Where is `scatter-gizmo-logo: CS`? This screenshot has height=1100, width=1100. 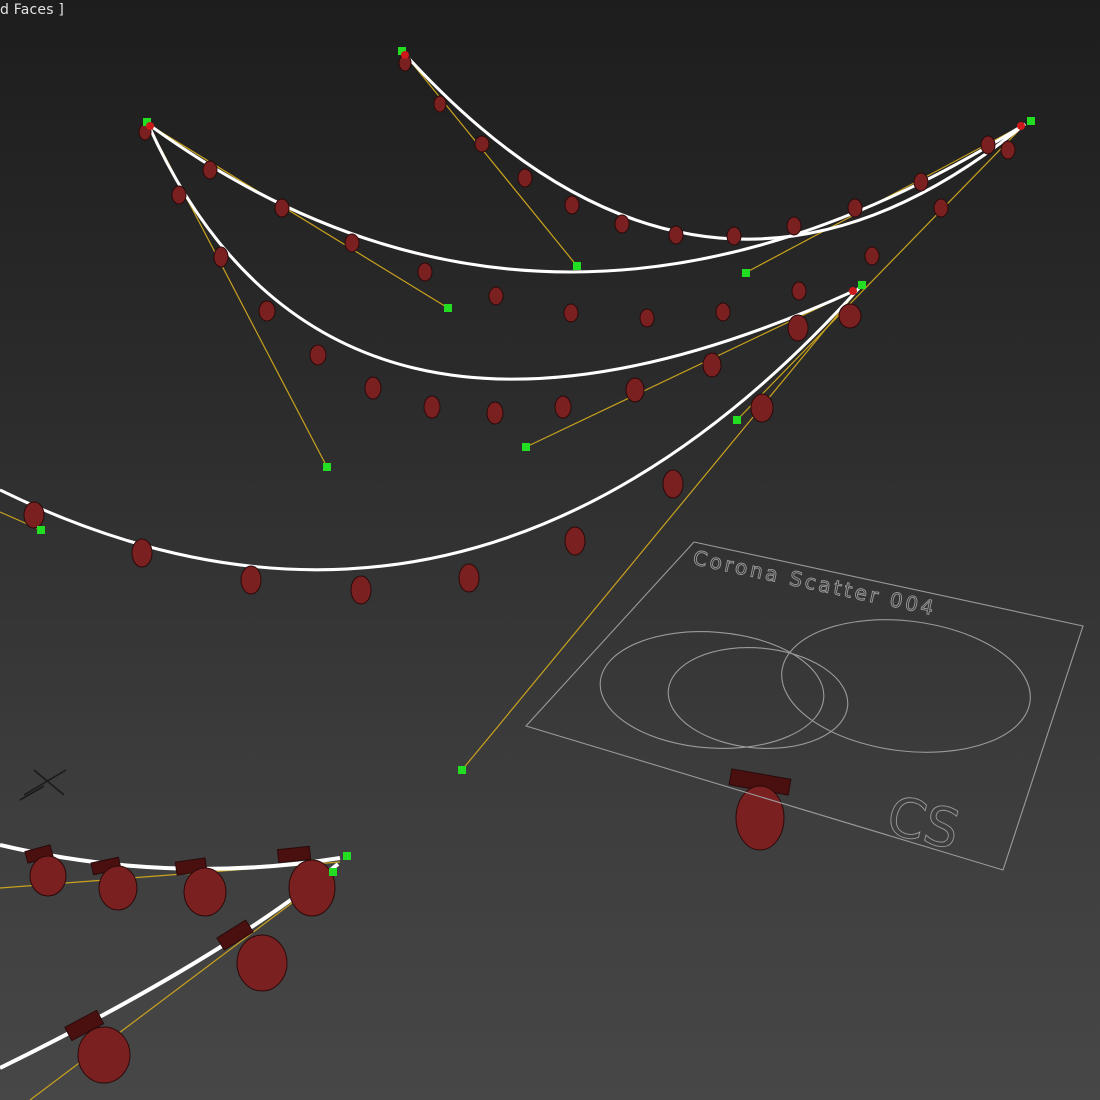 scatter-gizmo-logo: CS is located at coordinates (923, 822).